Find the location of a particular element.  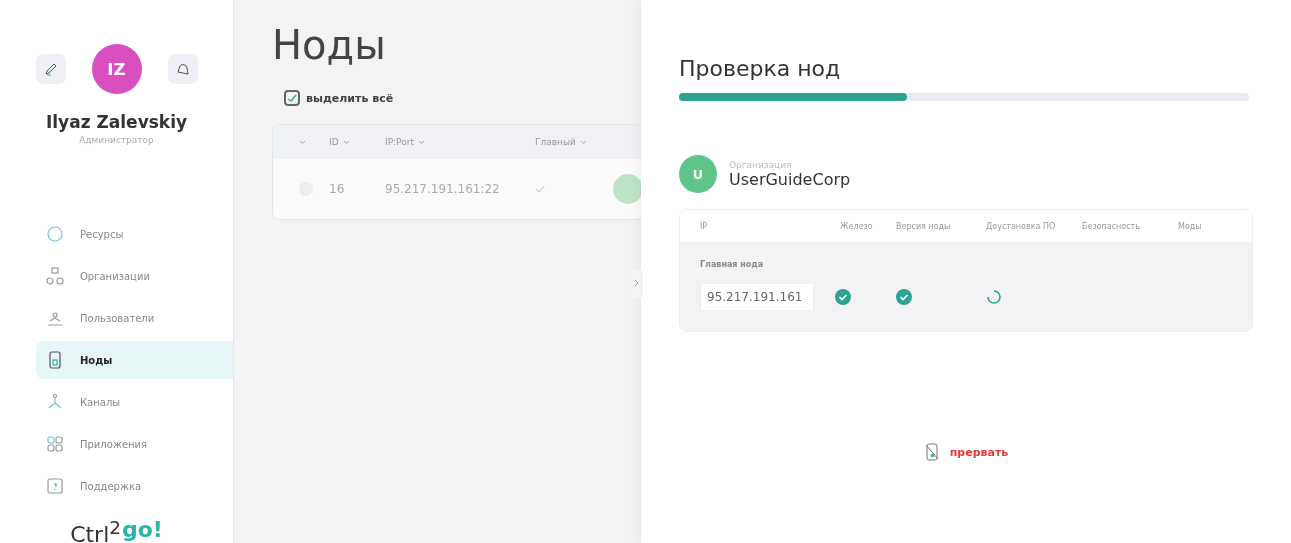

notifications-button is located at coordinates (182, 69).